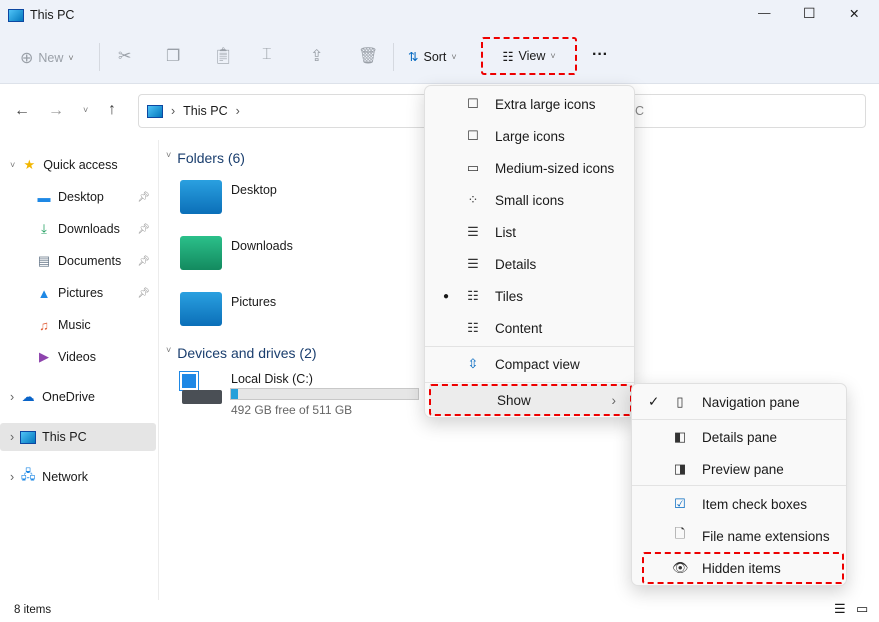 The height and width of the screenshot is (622, 879). Describe the element at coordinates (755, 504) in the screenshot. I see `label: Item check boxes` at that location.